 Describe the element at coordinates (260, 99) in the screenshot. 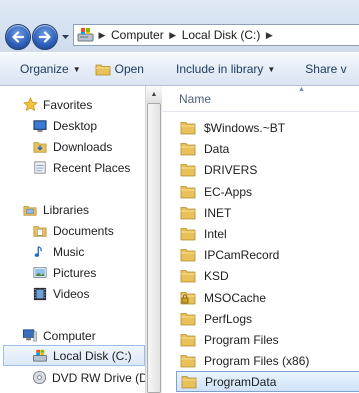

I see `column-header-name: Name ▲` at that location.